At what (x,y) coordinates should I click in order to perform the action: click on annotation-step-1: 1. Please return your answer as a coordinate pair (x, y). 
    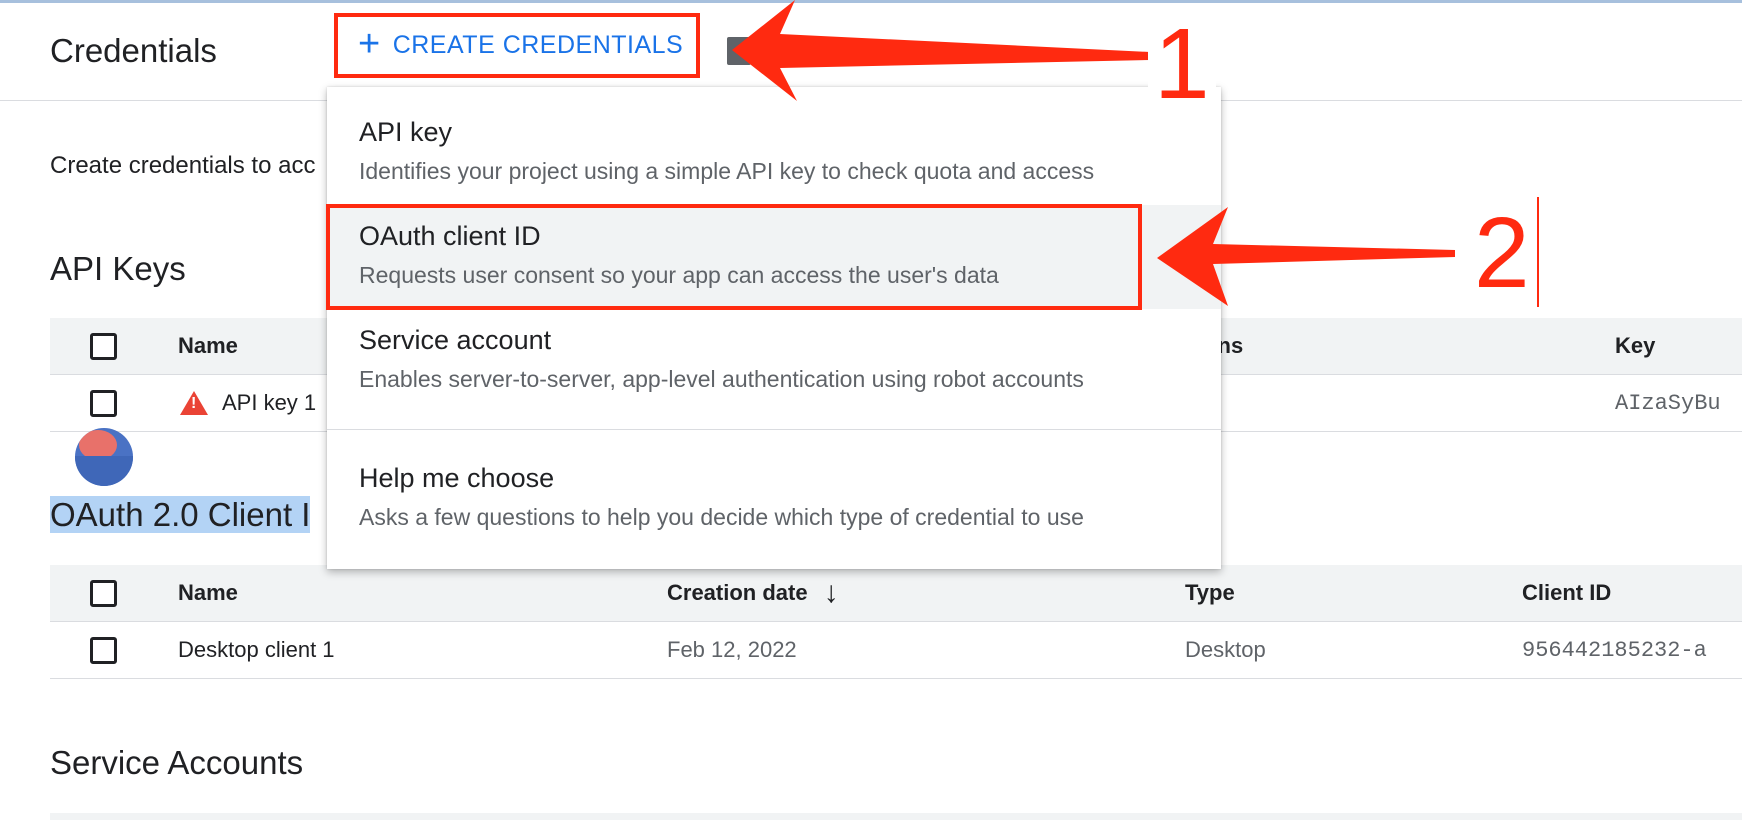
    Looking at the image, I should click on (1182, 64).